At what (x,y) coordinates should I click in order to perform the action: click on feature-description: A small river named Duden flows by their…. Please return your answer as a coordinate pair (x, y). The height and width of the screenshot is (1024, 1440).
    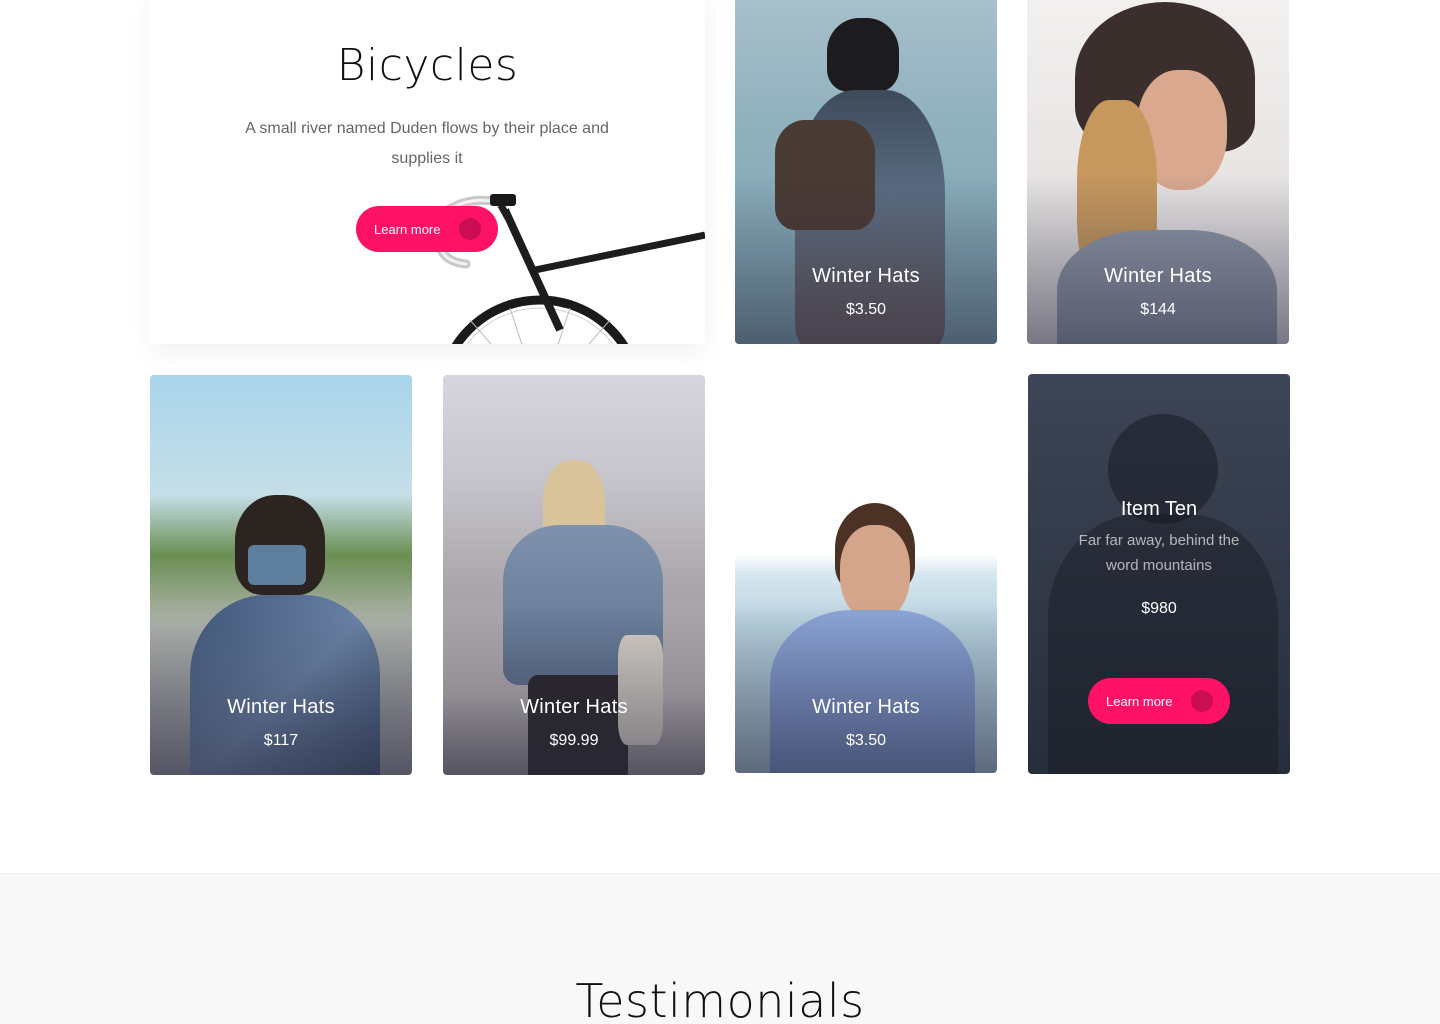
    Looking at the image, I should click on (427, 143).